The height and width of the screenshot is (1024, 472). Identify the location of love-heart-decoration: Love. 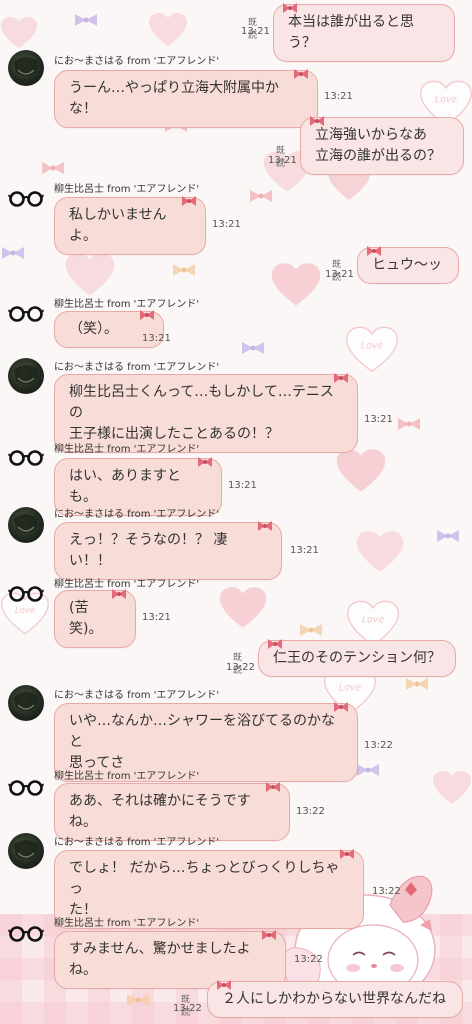
(372, 350).